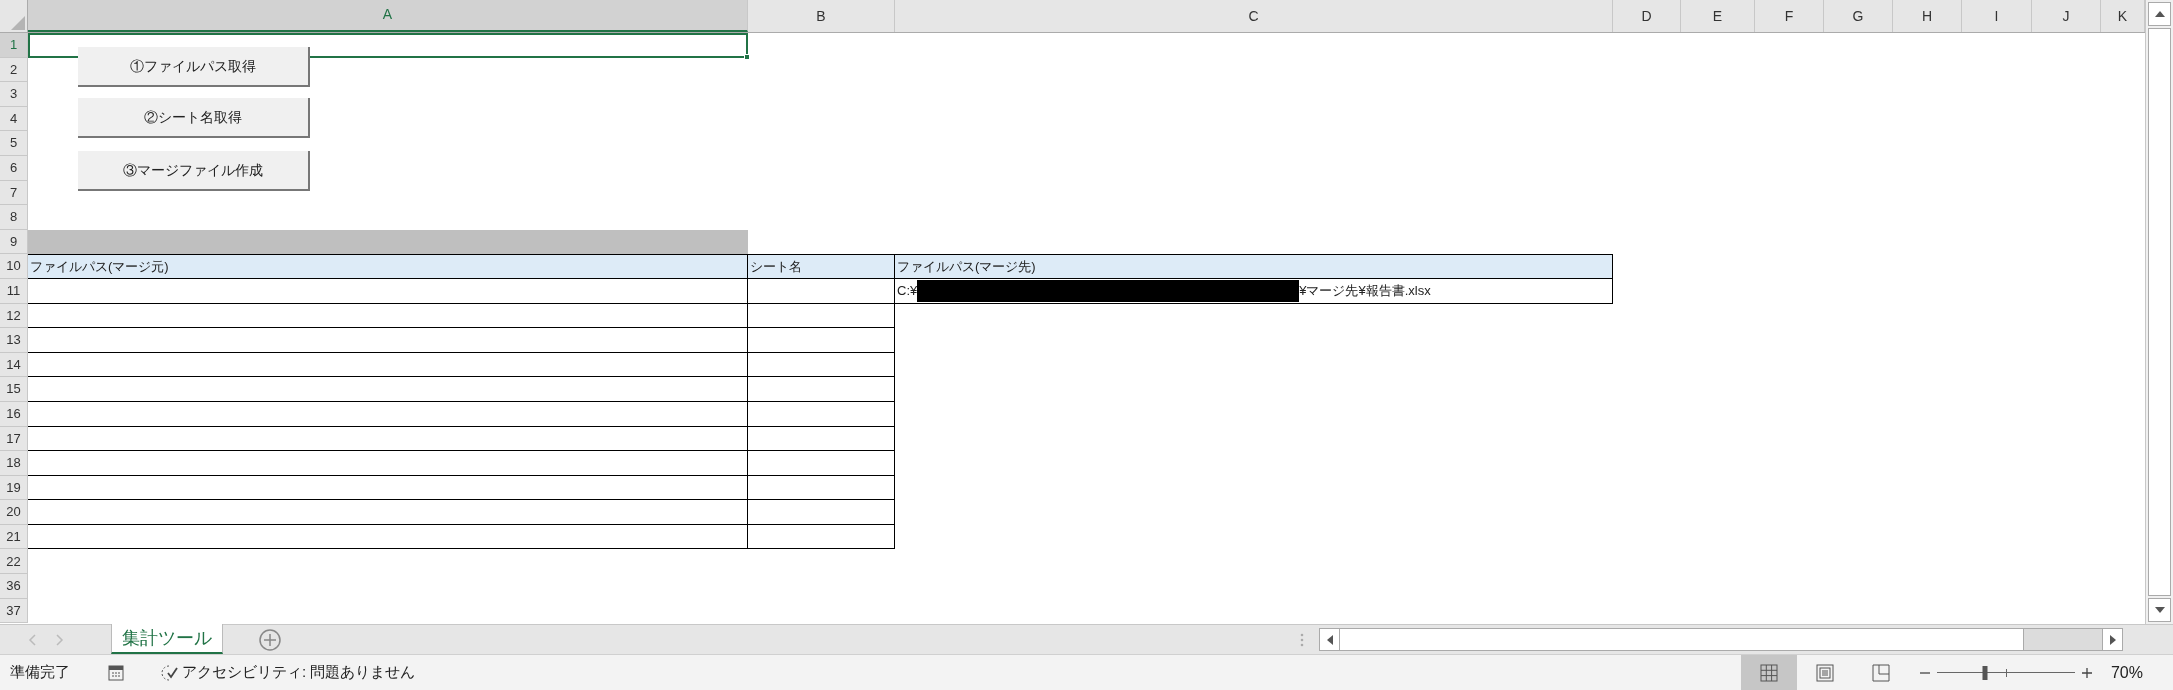 This screenshot has height=690, width=2173. I want to click on row-header: 1, so click(14, 45).